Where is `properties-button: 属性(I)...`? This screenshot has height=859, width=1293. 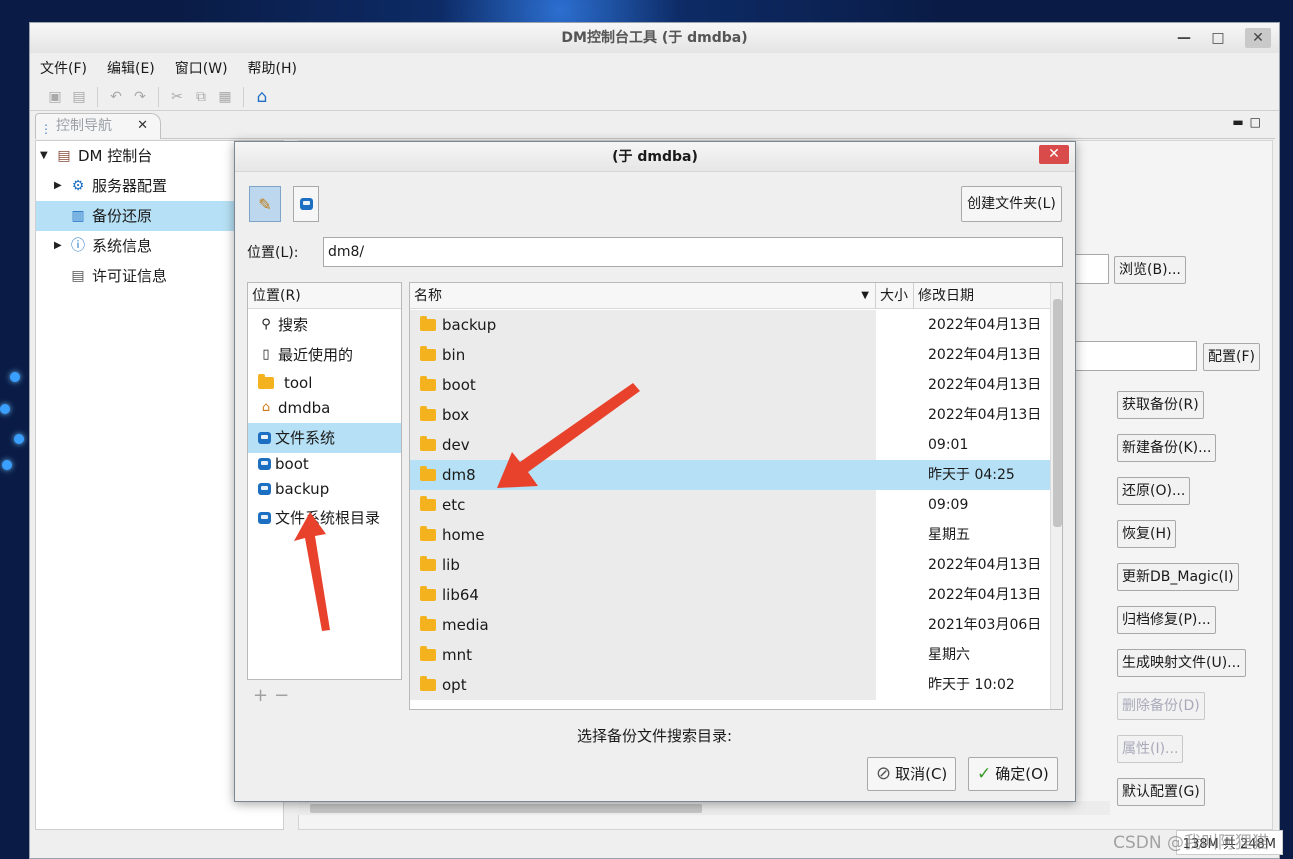
properties-button: 属性(I)... is located at coordinates (1150, 749).